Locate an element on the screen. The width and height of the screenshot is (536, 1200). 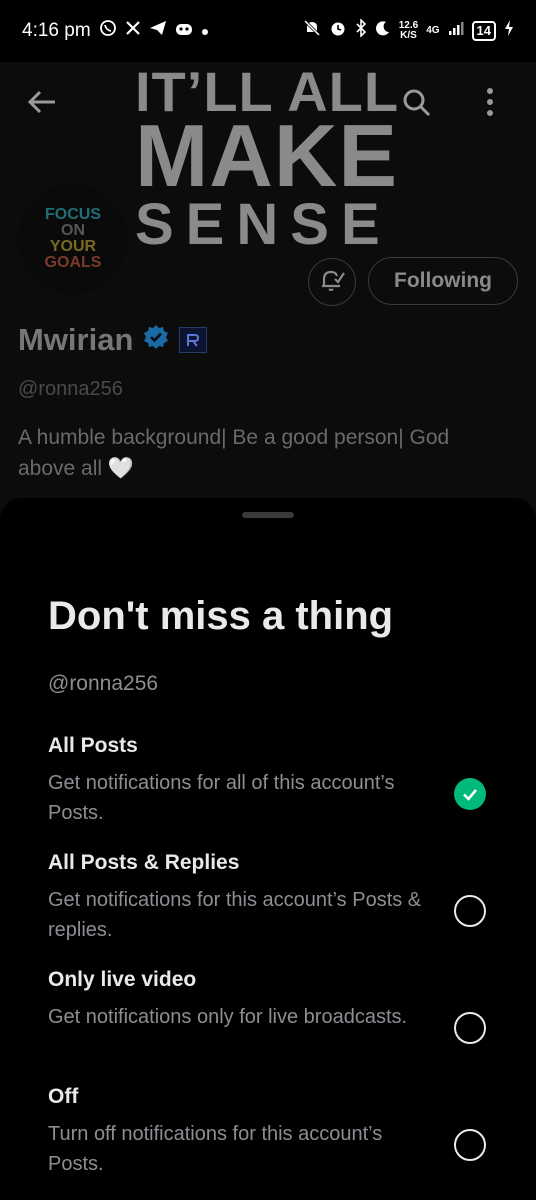
sheet-drag-handle is located at coordinates (268, 515).